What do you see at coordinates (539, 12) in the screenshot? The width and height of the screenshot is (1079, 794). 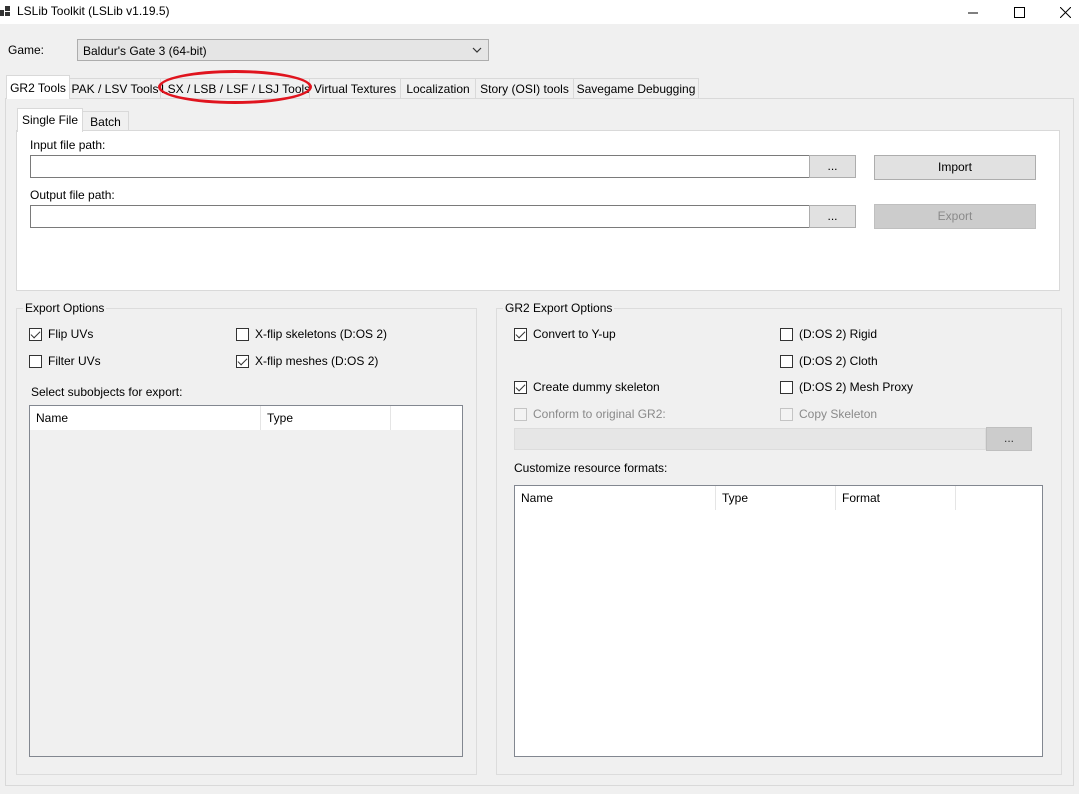 I see `title-bar: LSLib Toolkit (LSLib v1.19.5)` at bounding box center [539, 12].